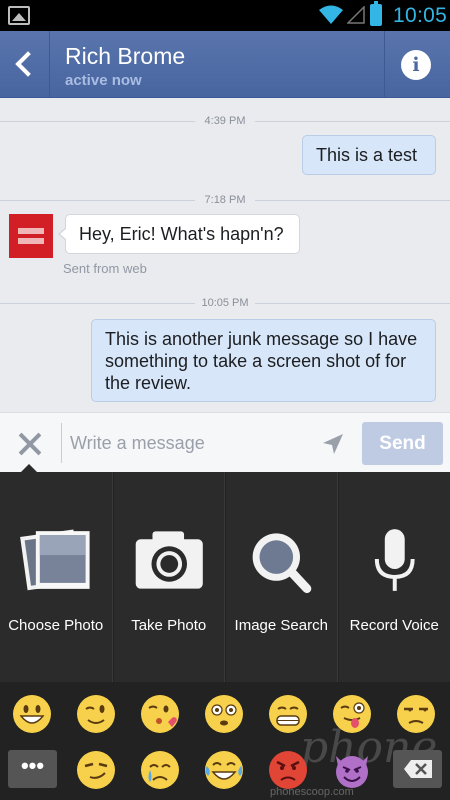 This screenshot has width=450, height=800. Describe the element at coordinates (32, 714) in the screenshot. I see `grinning-face-icon` at that location.